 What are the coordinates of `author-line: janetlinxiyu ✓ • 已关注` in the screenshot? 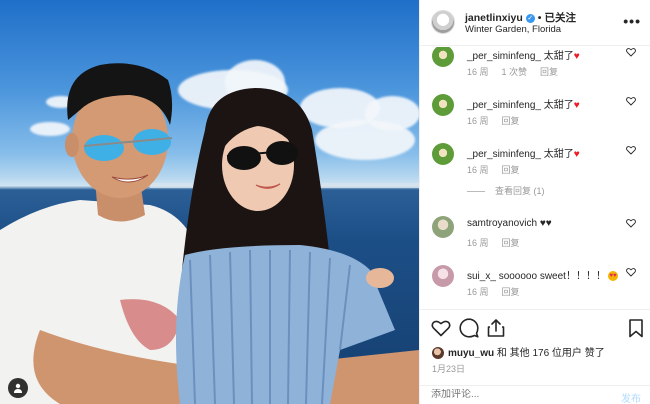 It's located at (520, 17).